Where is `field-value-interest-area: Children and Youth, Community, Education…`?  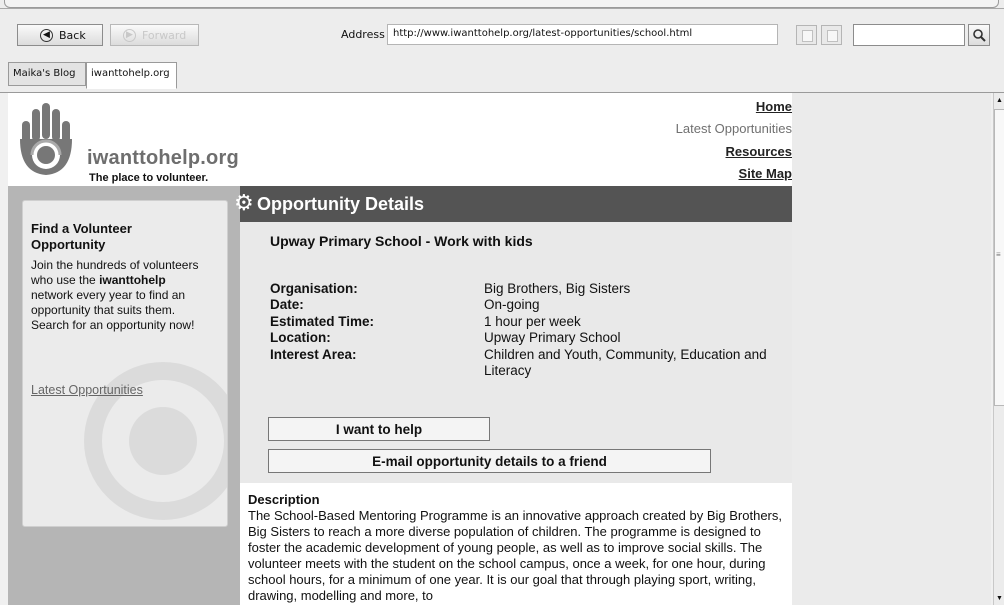 field-value-interest-area: Children and Youth, Community, Education… is located at coordinates (625, 362).